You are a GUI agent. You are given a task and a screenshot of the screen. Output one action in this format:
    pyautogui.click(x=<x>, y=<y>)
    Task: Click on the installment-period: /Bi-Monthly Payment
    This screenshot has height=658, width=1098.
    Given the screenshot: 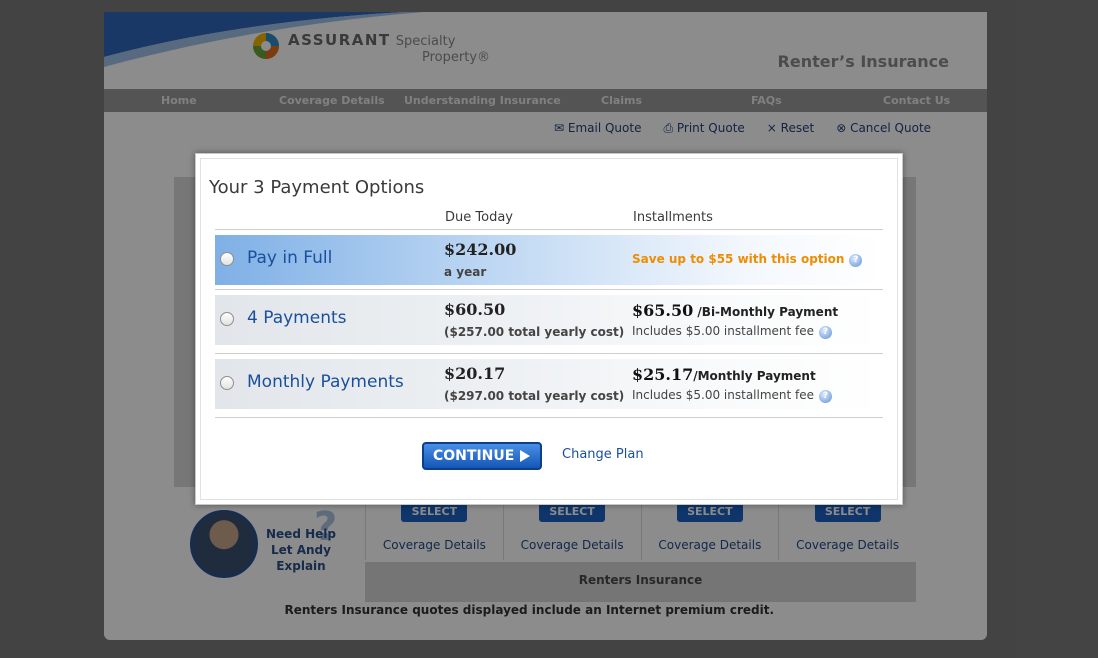 What is the action you would take?
    pyautogui.click(x=766, y=312)
    